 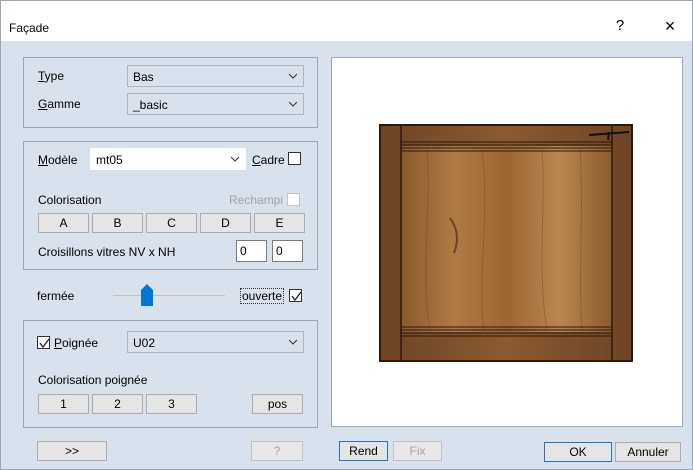 What do you see at coordinates (262, 296) in the screenshot?
I see `ouverte-label: ouverte` at bounding box center [262, 296].